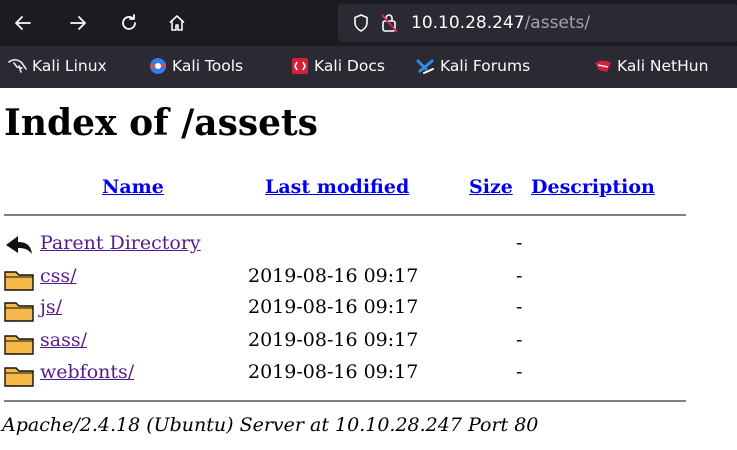 The height and width of the screenshot is (450, 737). What do you see at coordinates (390, 23) in the screenshot?
I see `insecure-lock-icon` at bounding box center [390, 23].